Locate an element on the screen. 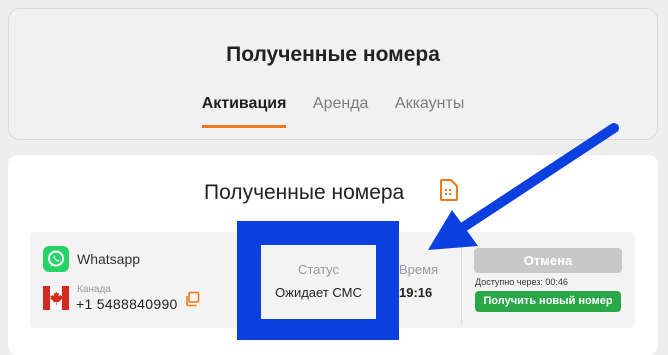 This screenshot has height=355, width=668. tab-rent: Аренда is located at coordinates (341, 104).